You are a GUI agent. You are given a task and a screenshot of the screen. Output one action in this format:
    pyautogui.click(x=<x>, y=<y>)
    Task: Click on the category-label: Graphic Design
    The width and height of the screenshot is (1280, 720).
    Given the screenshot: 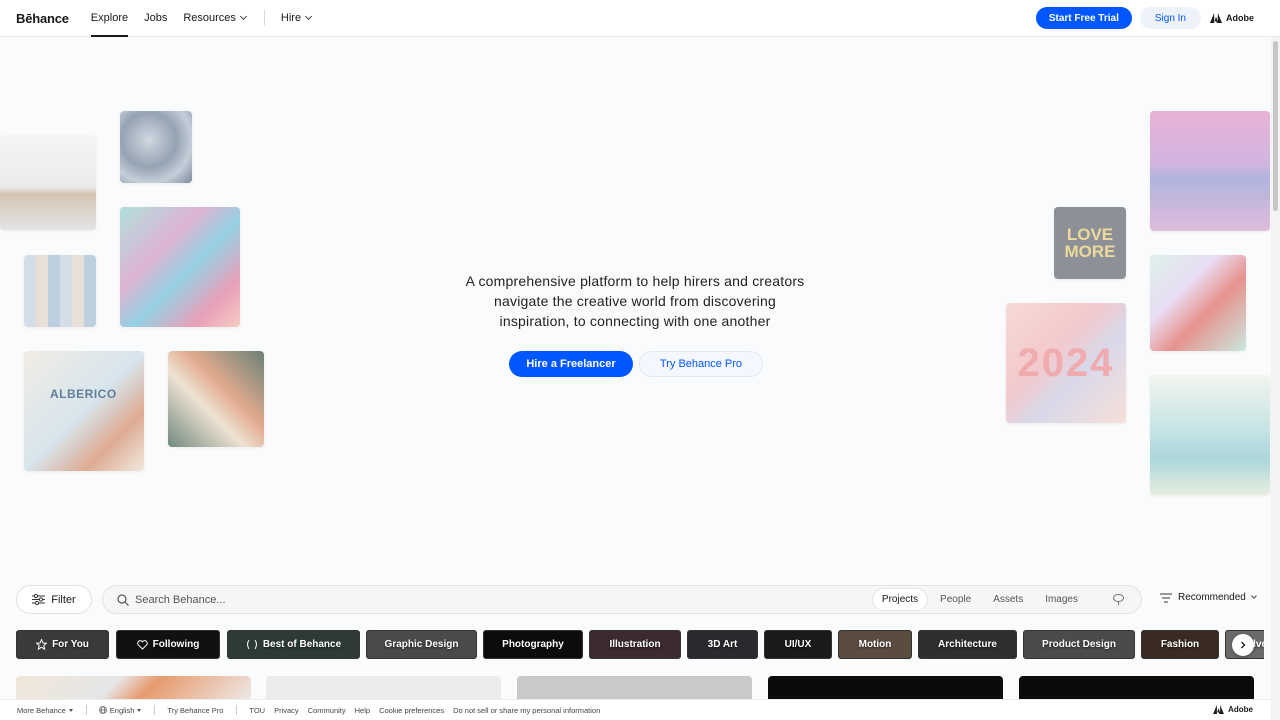 What is the action you would take?
    pyautogui.click(x=421, y=644)
    